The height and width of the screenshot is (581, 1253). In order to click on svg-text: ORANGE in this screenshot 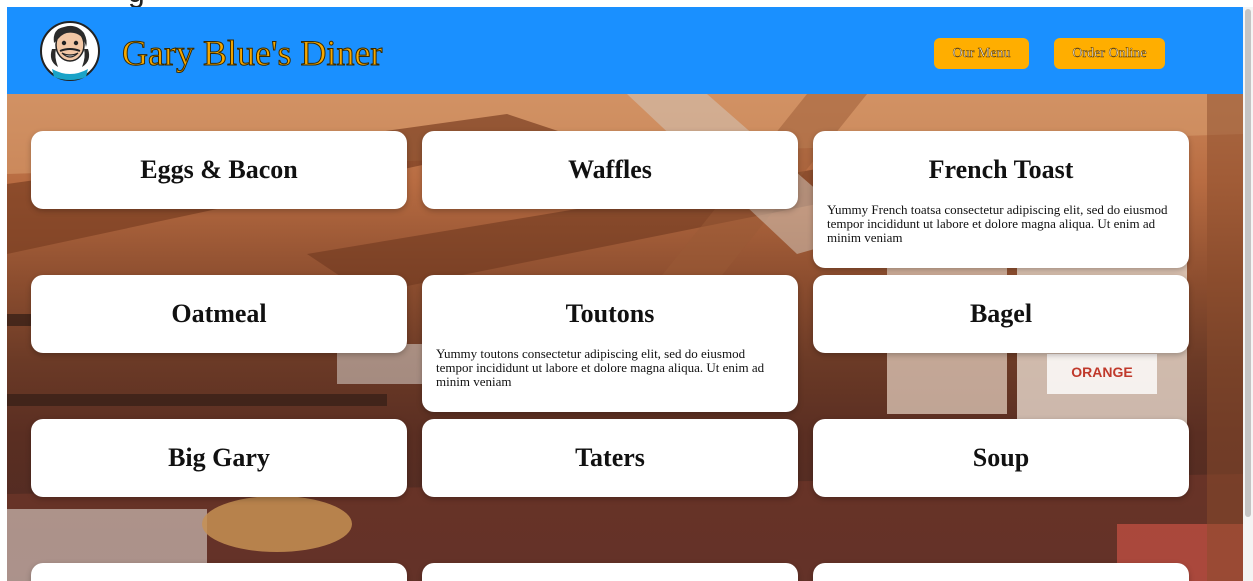, I will do `click(1101, 372)`.